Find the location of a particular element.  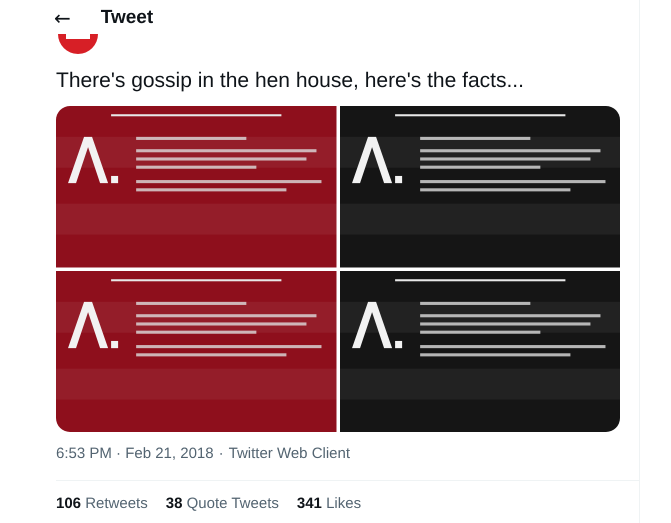

stat-link: 38 Quote Tweets is located at coordinates (222, 503).